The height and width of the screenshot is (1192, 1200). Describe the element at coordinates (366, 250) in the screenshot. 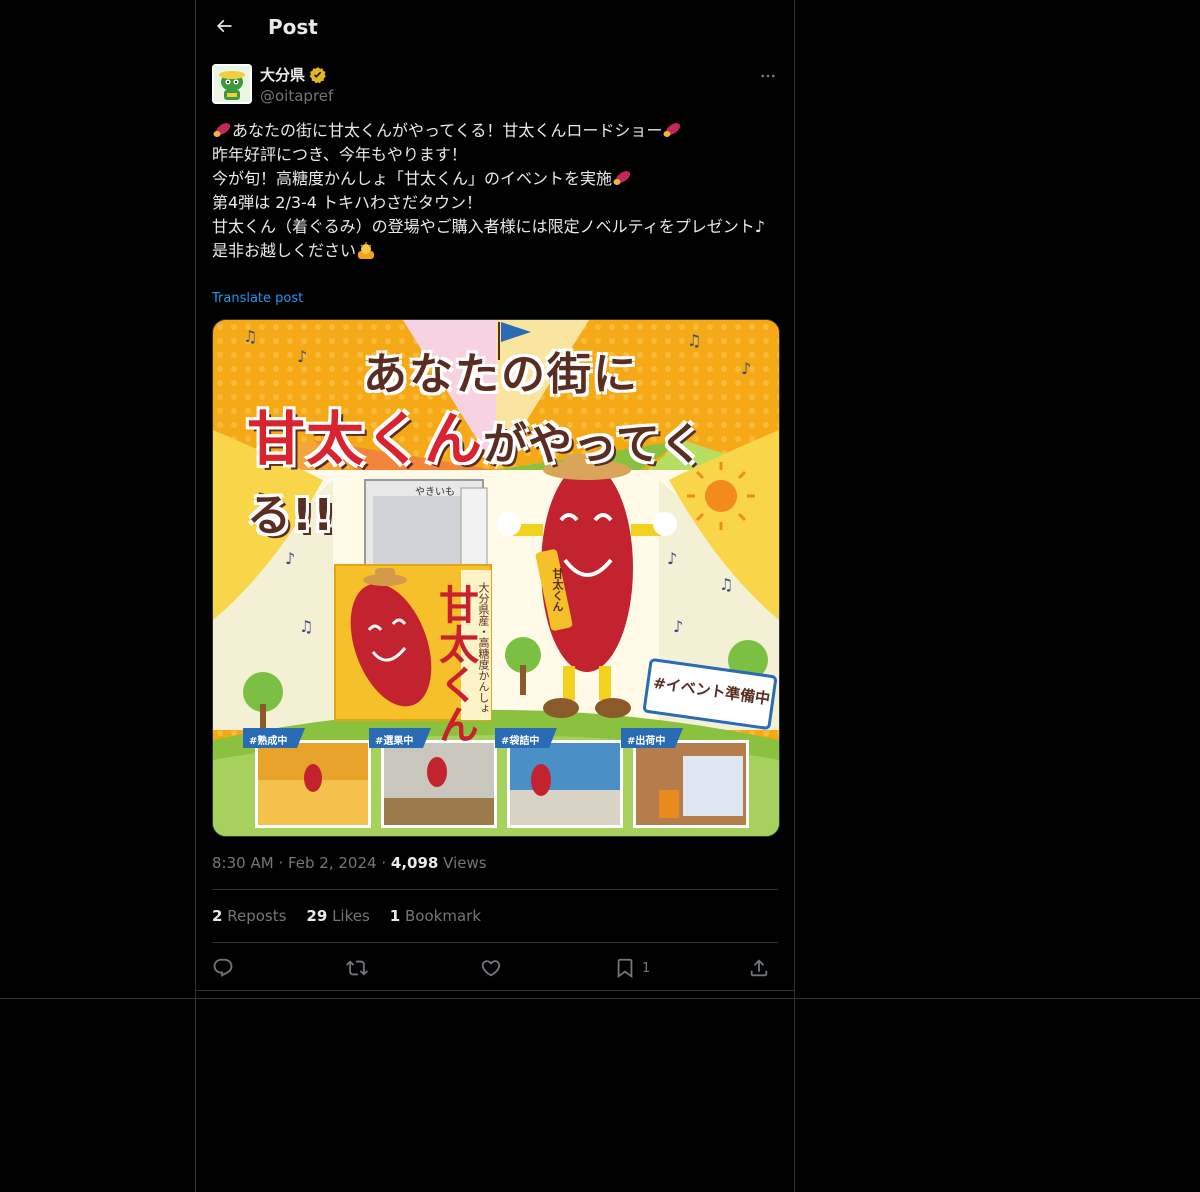

I see `person-bowing-emoji` at that location.